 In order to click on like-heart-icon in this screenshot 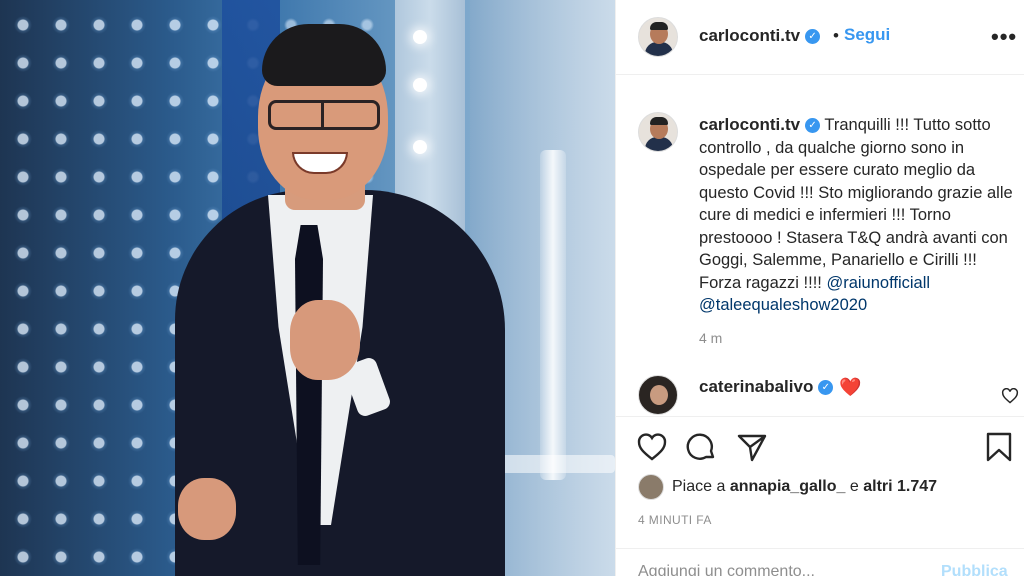, I will do `click(652, 447)`.